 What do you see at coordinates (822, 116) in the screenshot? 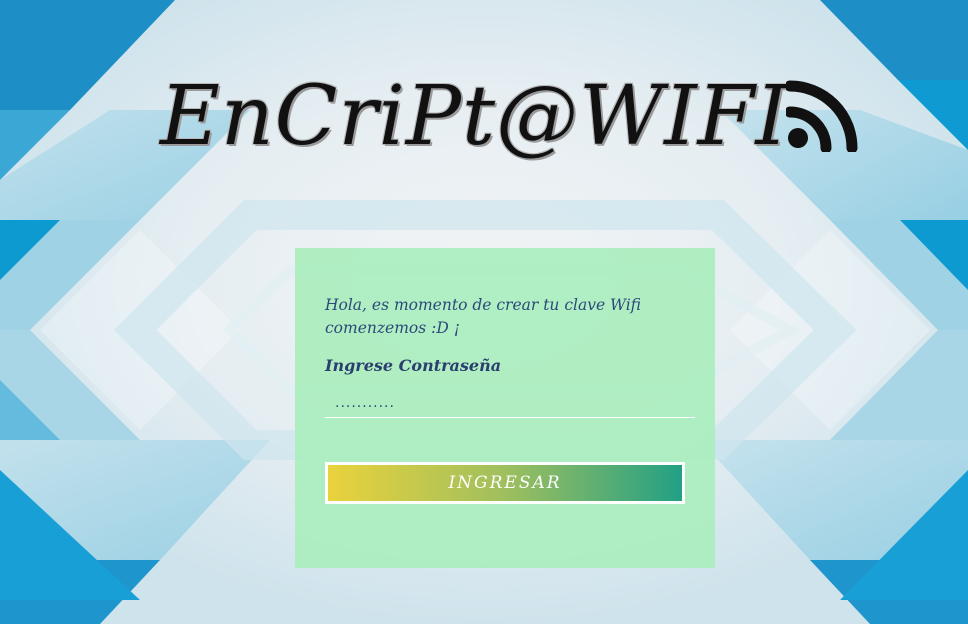
I see `wifi-signal-icon` at bounding box center [822, 116].